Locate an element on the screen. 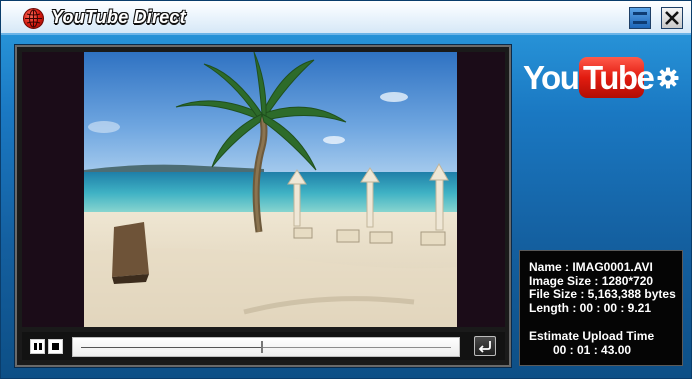  seek-thumb is located at coordinates (262, 347).